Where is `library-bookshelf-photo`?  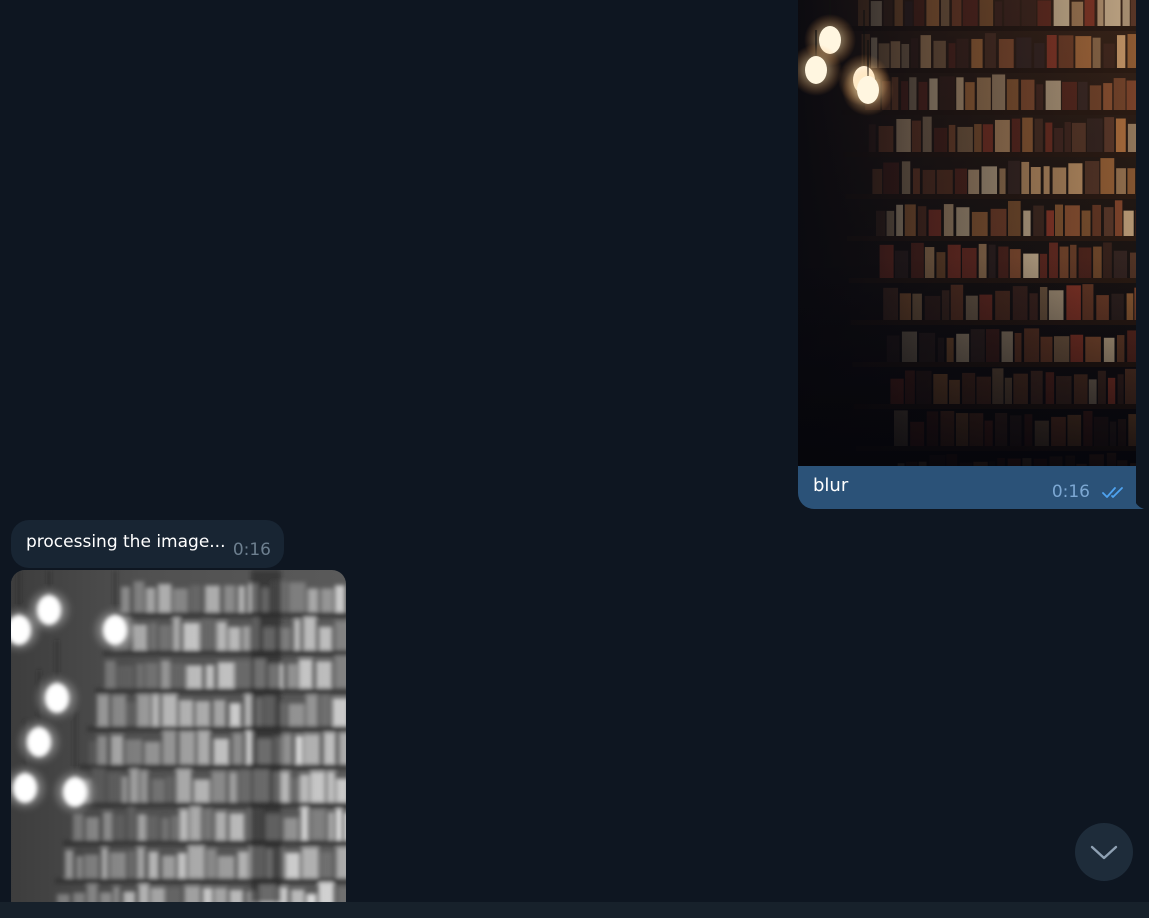 library-bookshelf-photo is located at coordinates (967, 233).